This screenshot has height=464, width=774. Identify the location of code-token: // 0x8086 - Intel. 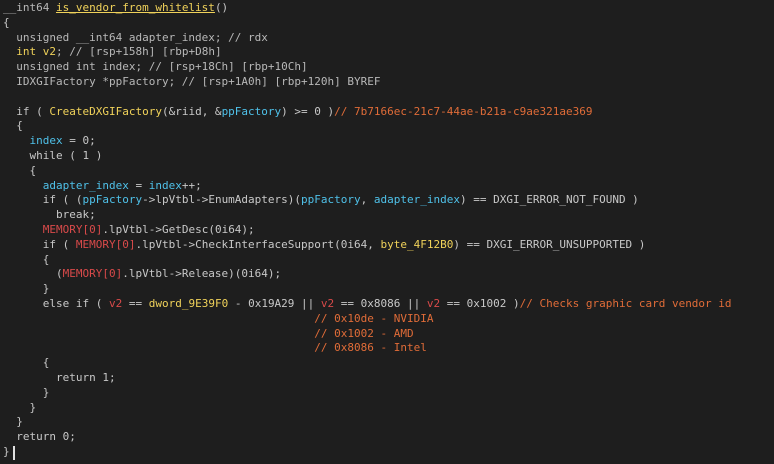
(215, 348).